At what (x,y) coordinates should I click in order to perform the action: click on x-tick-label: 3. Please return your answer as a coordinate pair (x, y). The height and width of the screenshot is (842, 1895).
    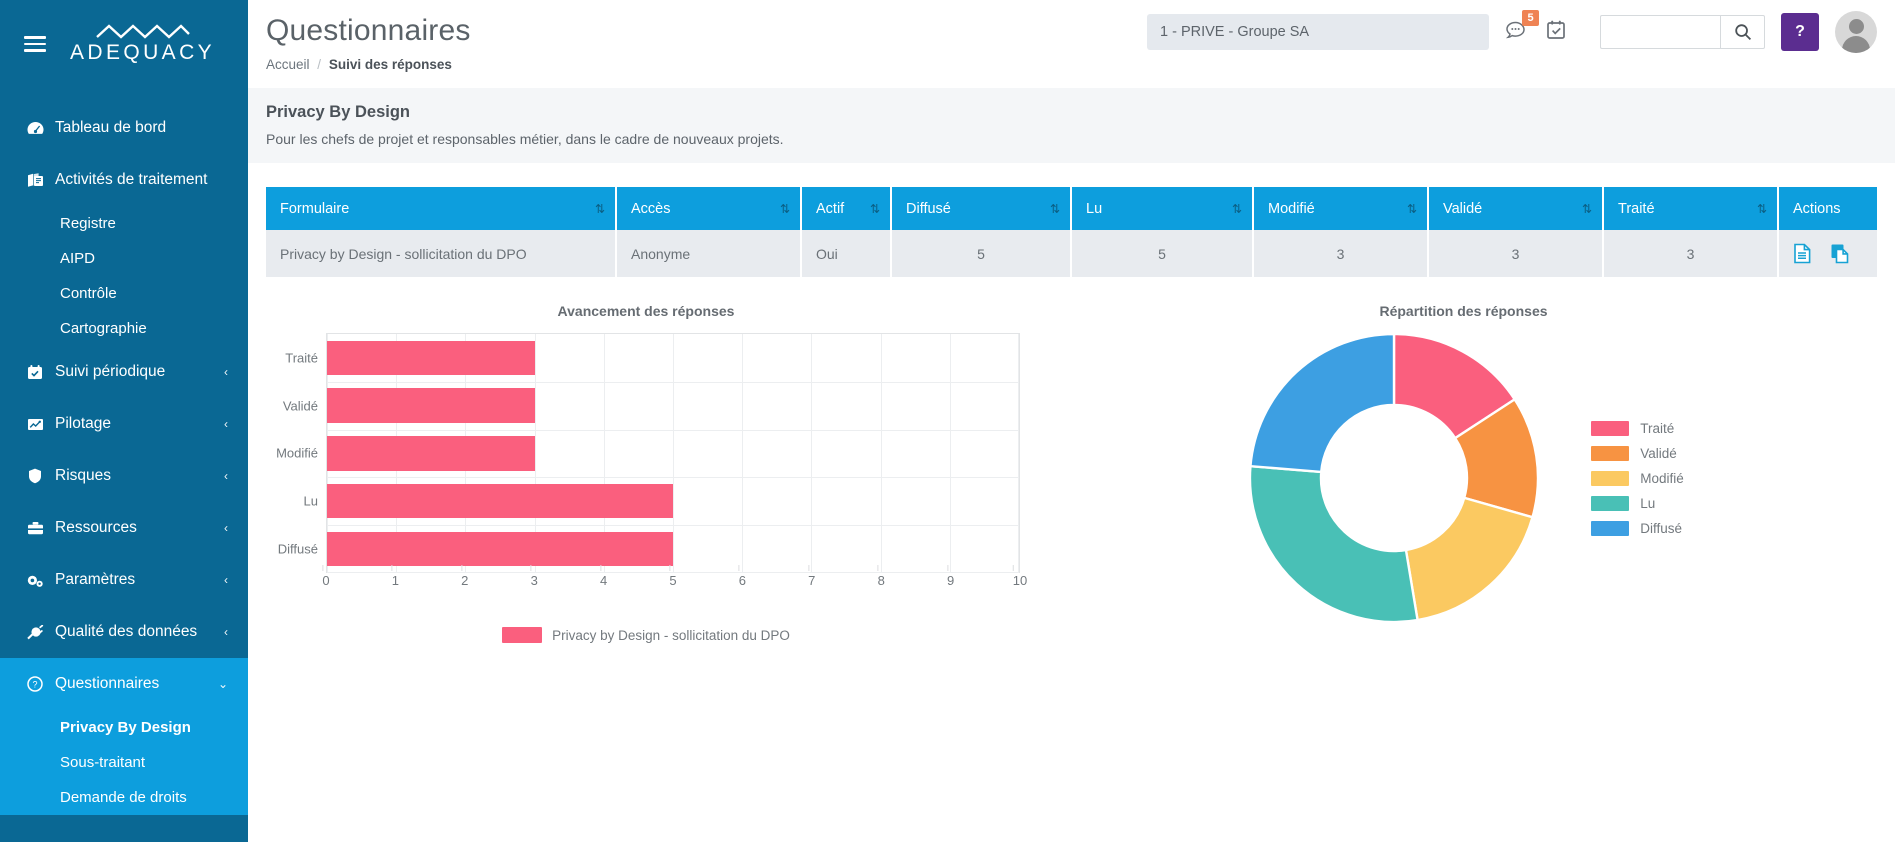
    Looking at the image, I should click on (534, 580).